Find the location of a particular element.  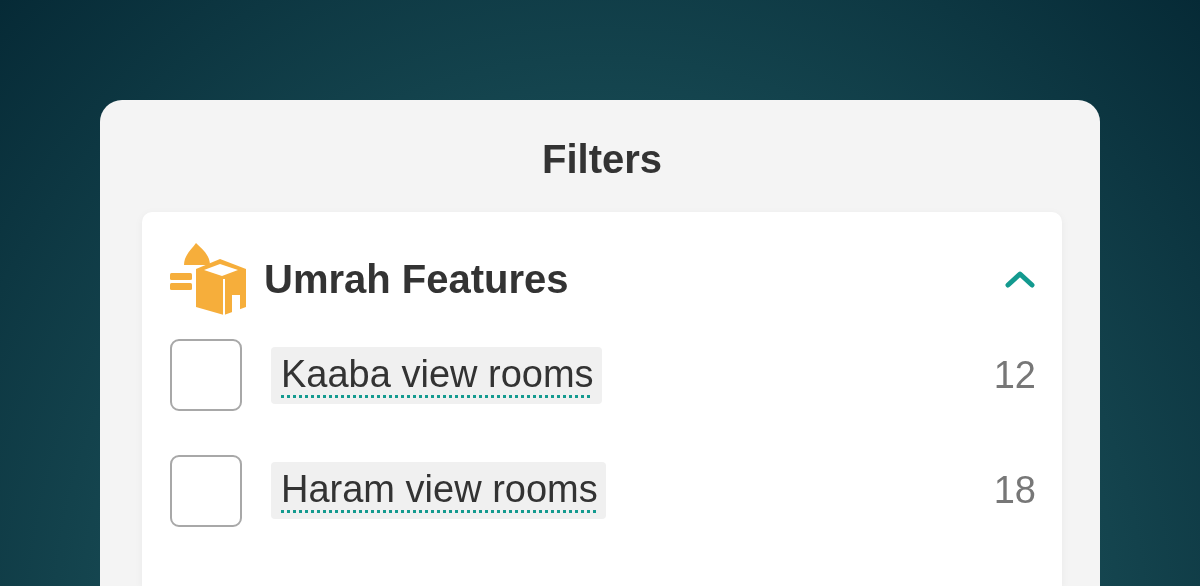

option-count: 12 is located at coordinates (1014, 375).